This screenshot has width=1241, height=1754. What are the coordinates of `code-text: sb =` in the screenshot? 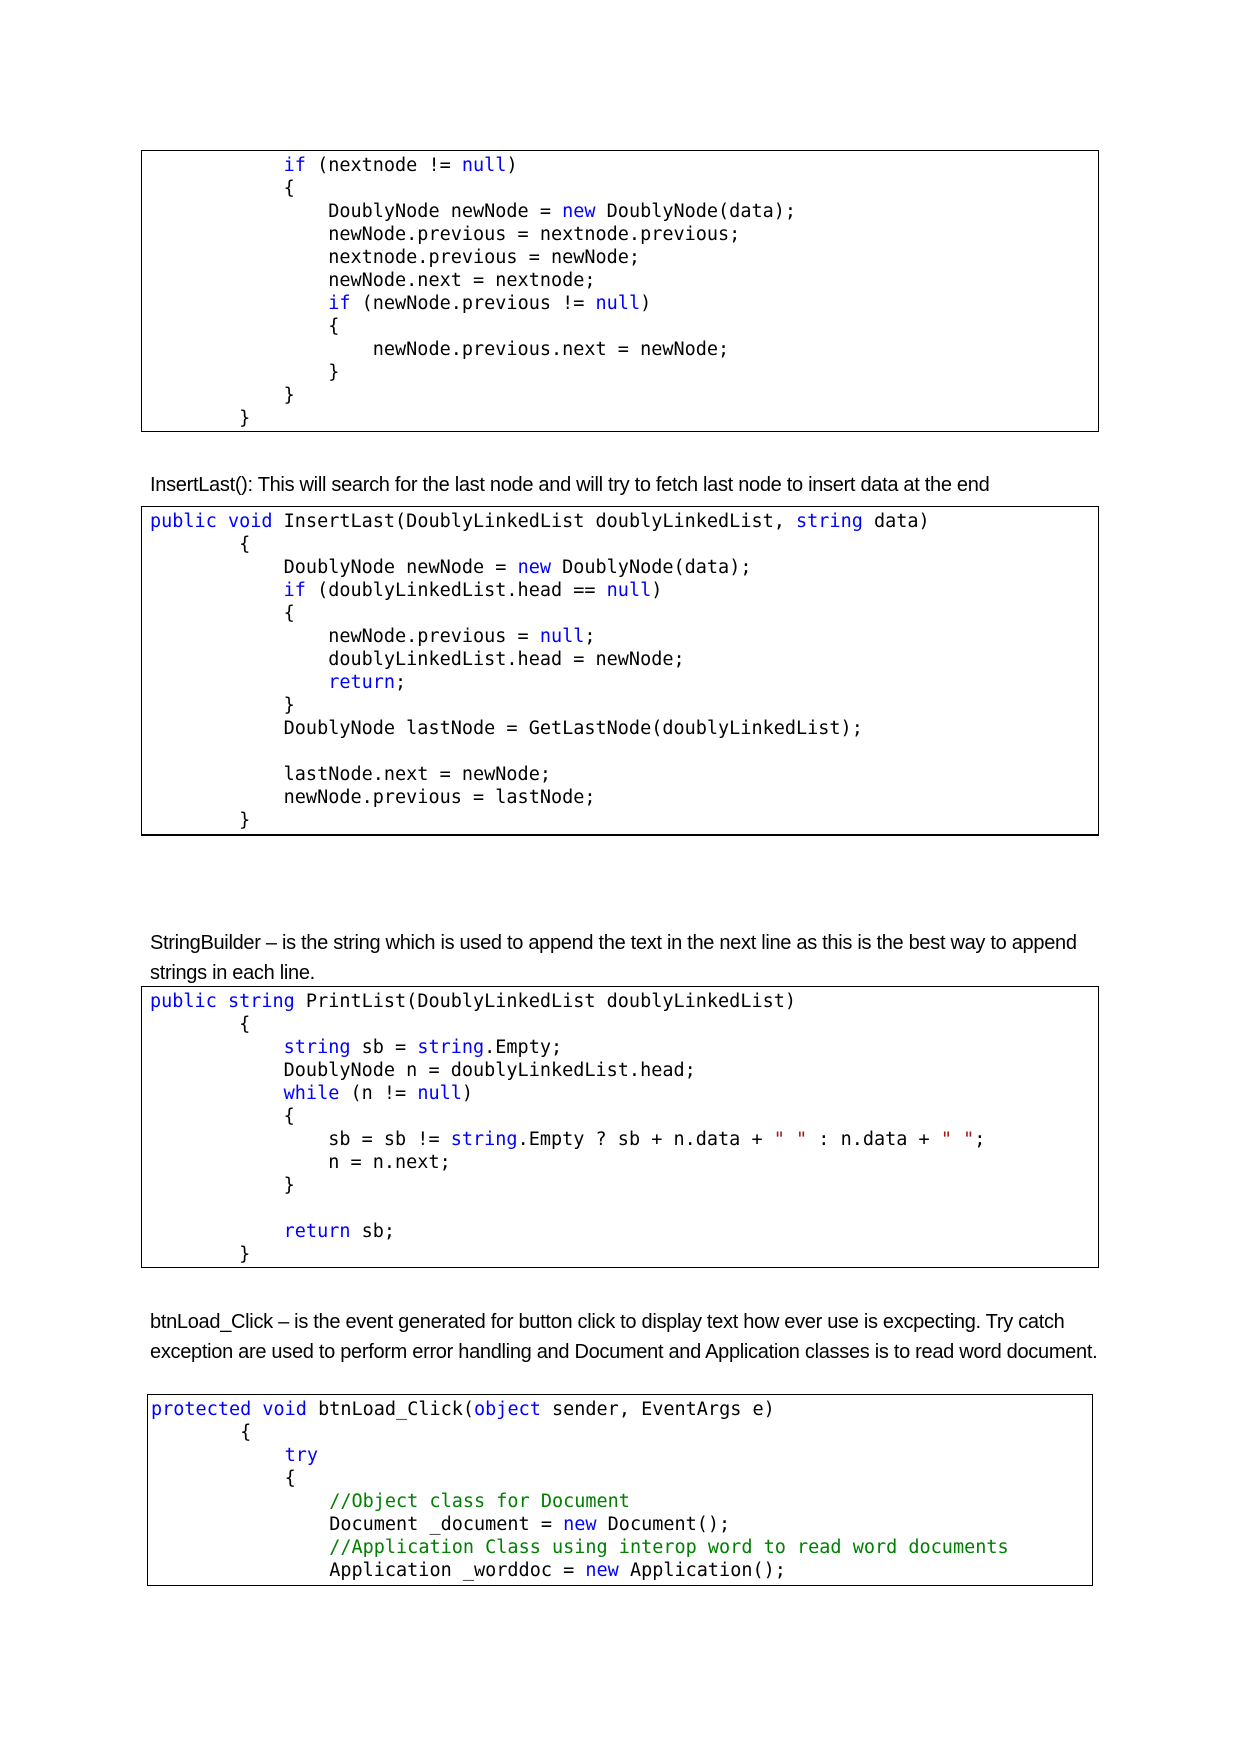 It's located at (384, 1047).